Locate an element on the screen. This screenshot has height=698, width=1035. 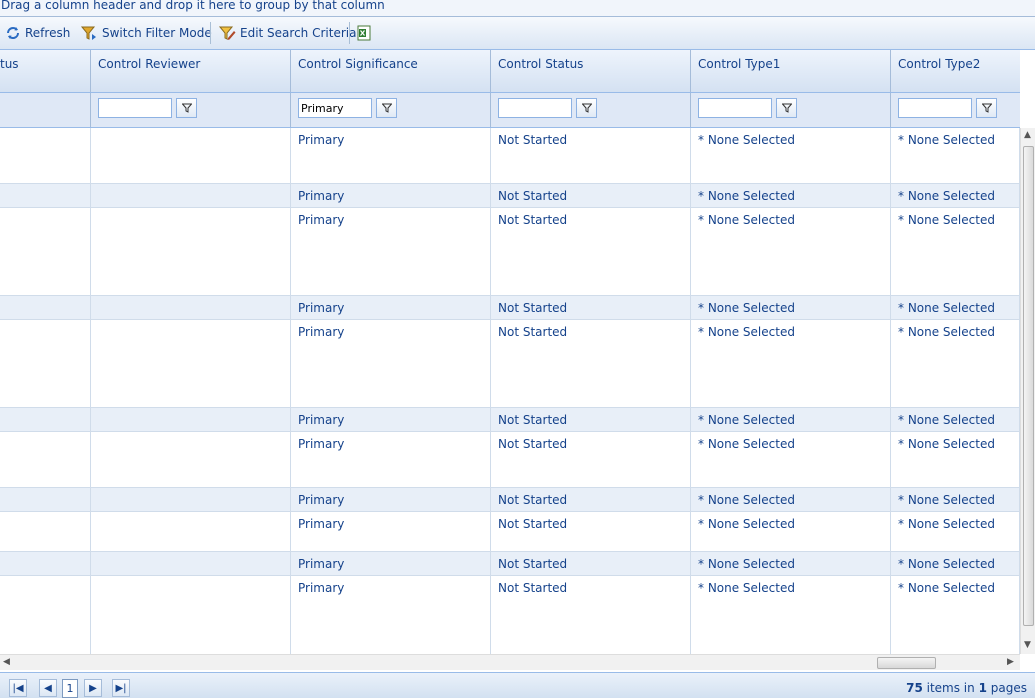
filter-cell-control-type1 is located at coordinates (791, 110).